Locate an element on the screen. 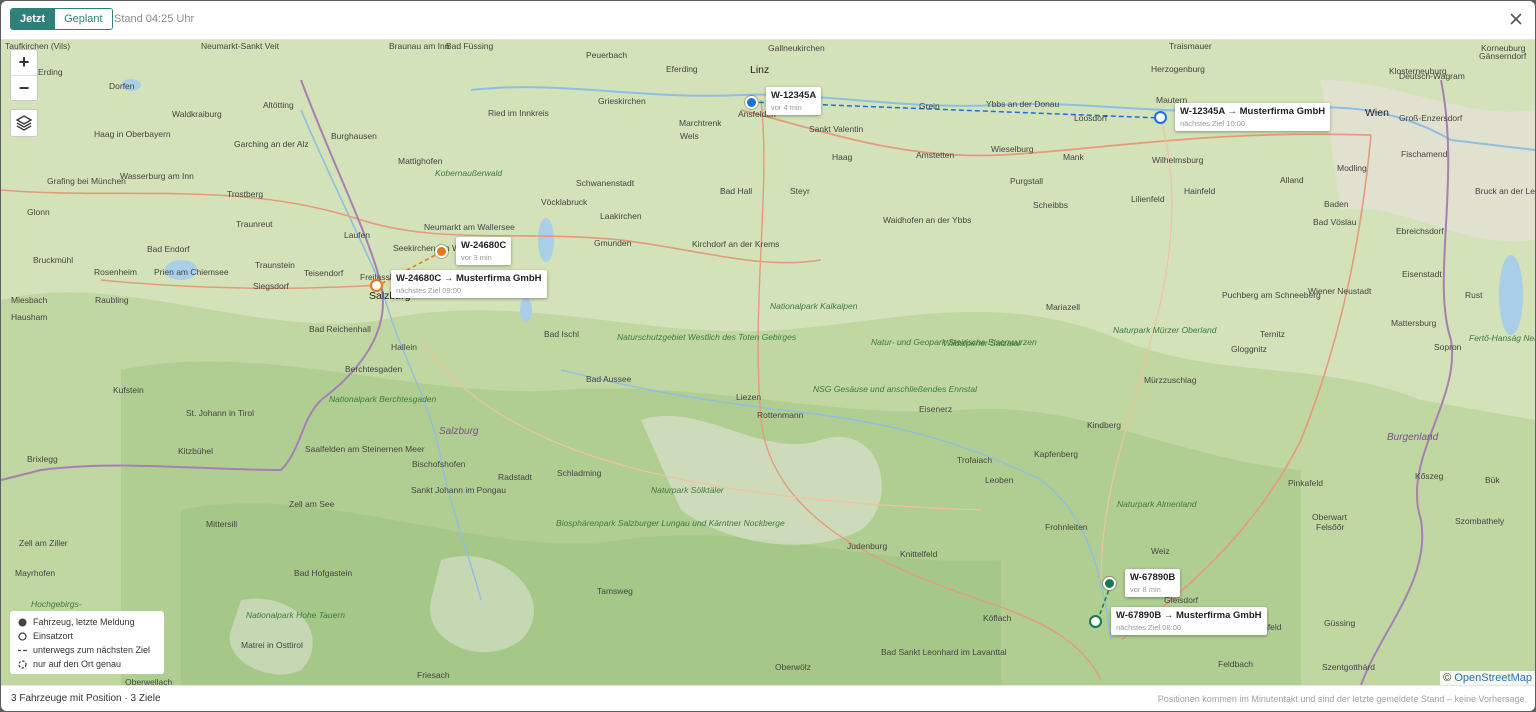  place-label: Bad Hofgastein is located at coordinates (323, 573).